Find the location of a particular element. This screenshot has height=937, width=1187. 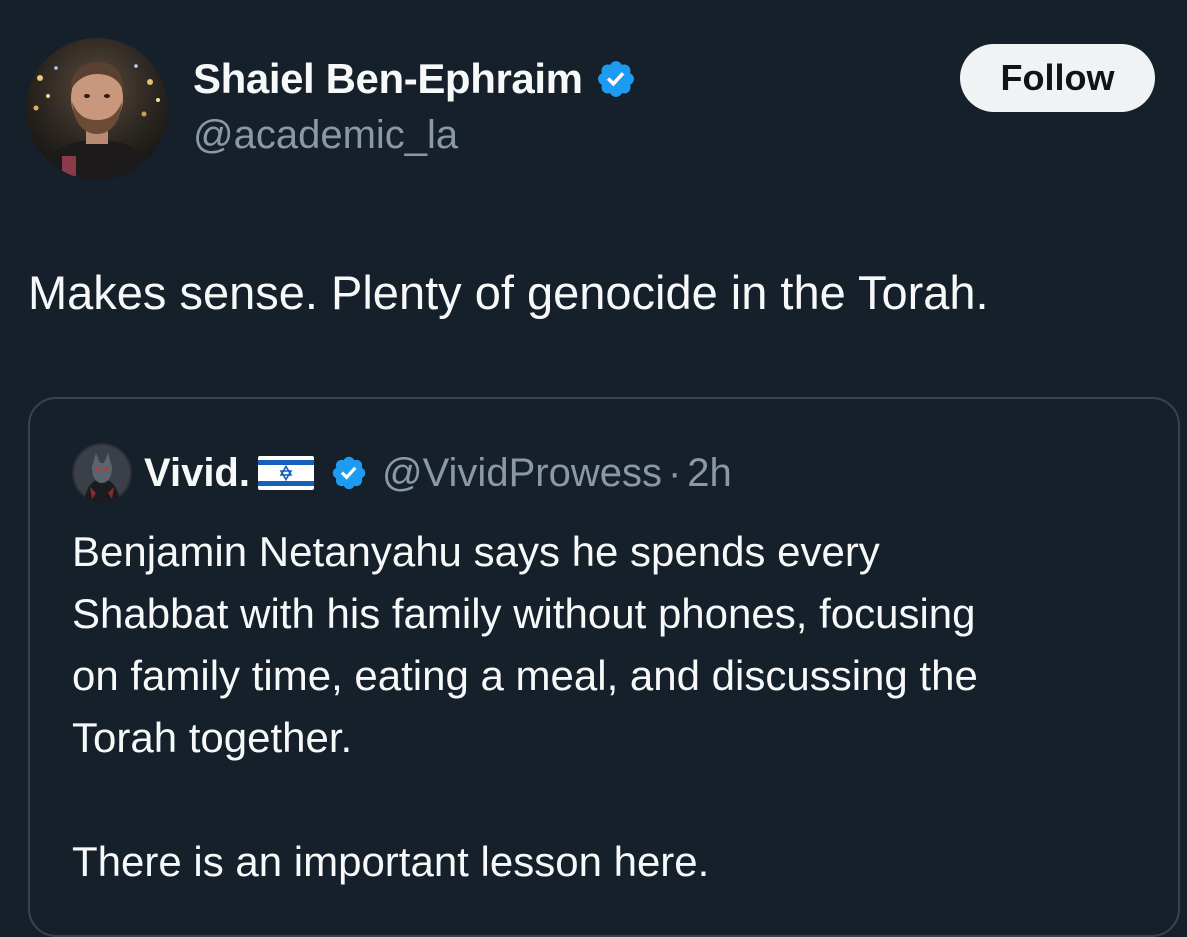

quoted-text-line: Benjamin Netanyahu says he spends every is located at coordinates (476, 551).